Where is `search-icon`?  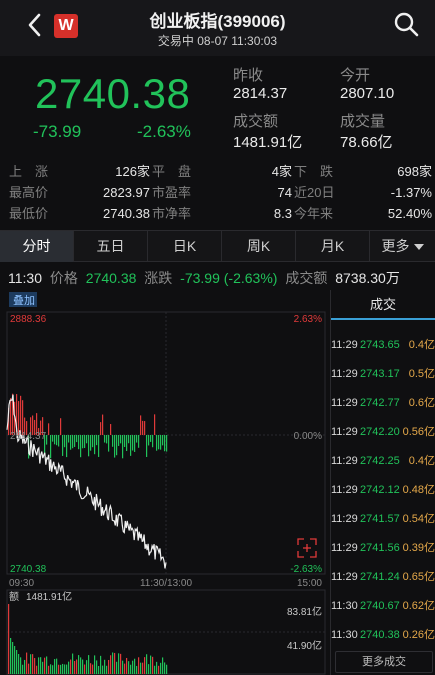
search-icon is located at coordinates (406, 24).